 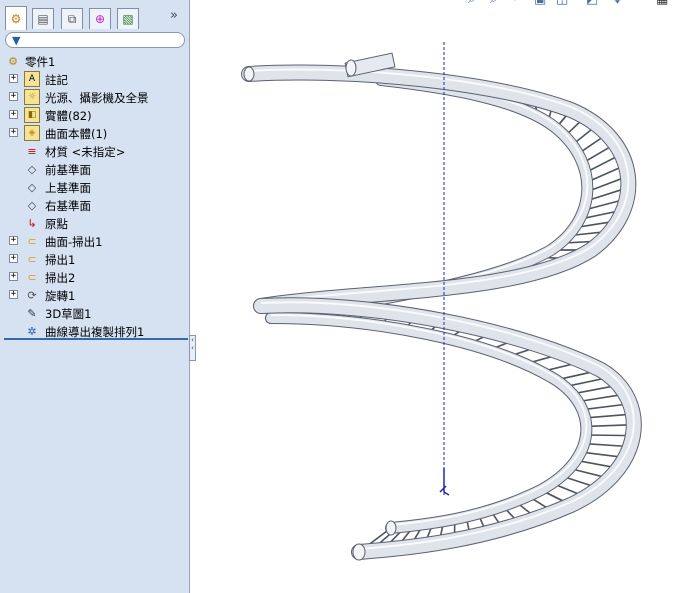 I want to click on solid-bodies-icon: ◧, so click(x=32, y=115).